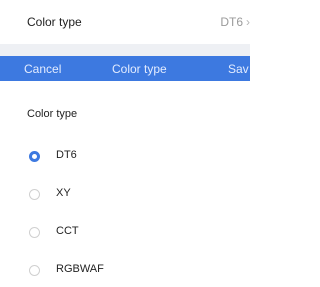 Image resolution: width=320 pixels, height=287 pixels. What do you see at coordinates (125, 272) in the screenshot?
I see `option-rgbwaf: RGBWAF` at bounding box center [125, 272].